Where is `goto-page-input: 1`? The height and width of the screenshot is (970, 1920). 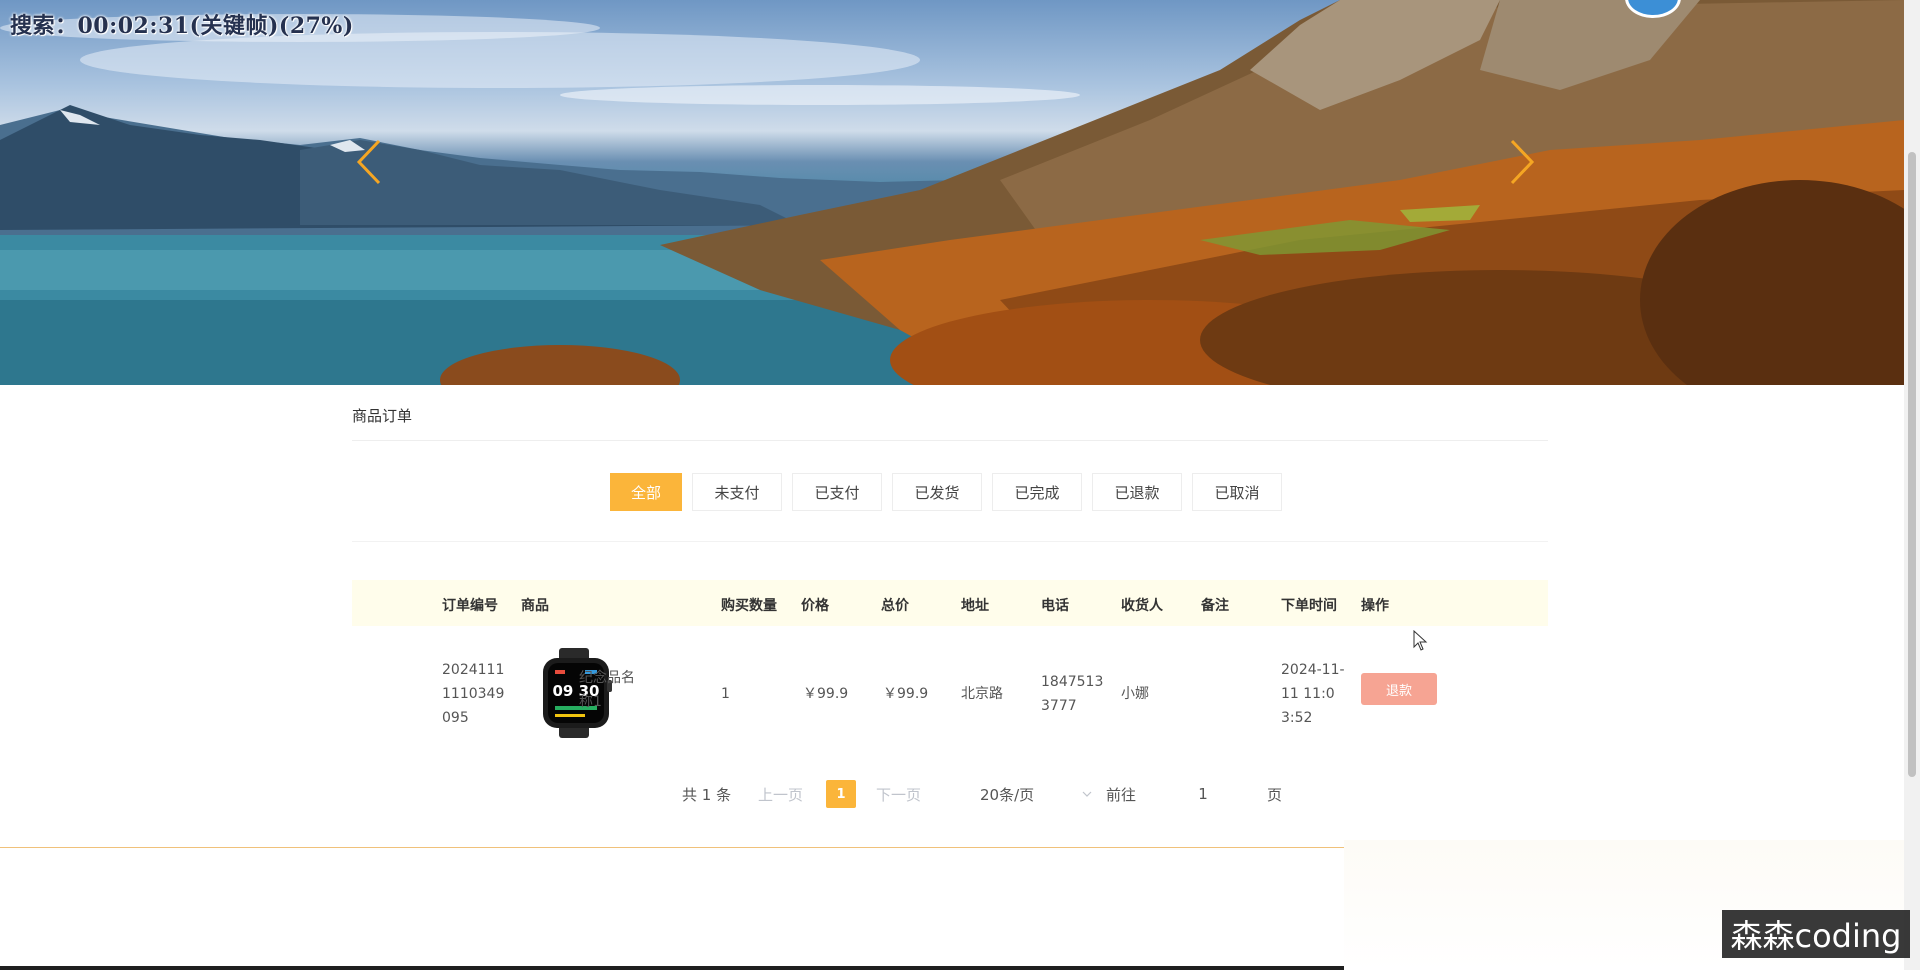
goto-page-input: 1 is located at coordinates (1203, 794).